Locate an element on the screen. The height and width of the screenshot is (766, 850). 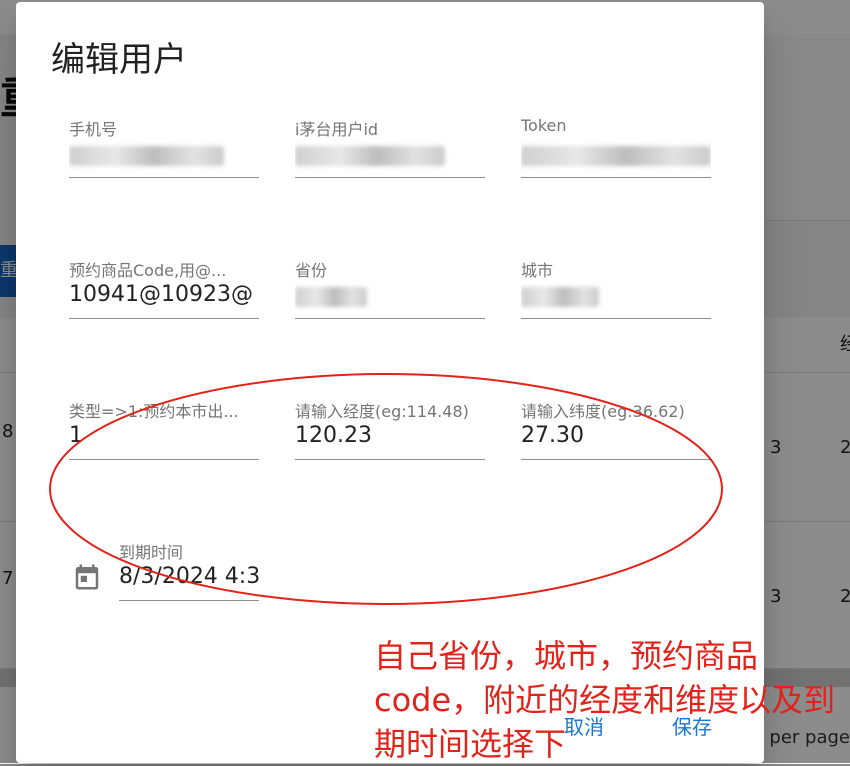
annotation-text: 自己省份，城市，预约商品code，附近的经度和维度以及到期时间选择下 is located at coordinates (605, 700).